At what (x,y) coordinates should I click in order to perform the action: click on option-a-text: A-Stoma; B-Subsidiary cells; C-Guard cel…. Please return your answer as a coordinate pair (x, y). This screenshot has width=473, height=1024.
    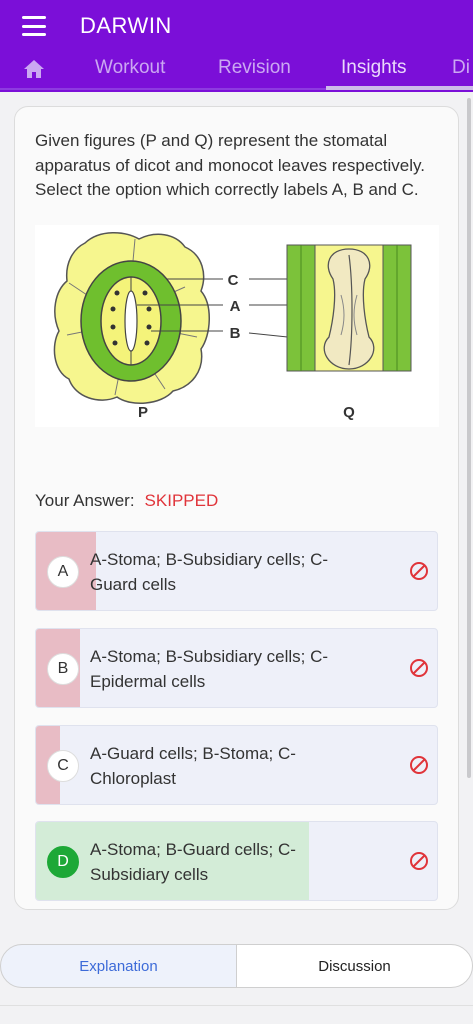
    Looking at the image, I should click on (209, 572).